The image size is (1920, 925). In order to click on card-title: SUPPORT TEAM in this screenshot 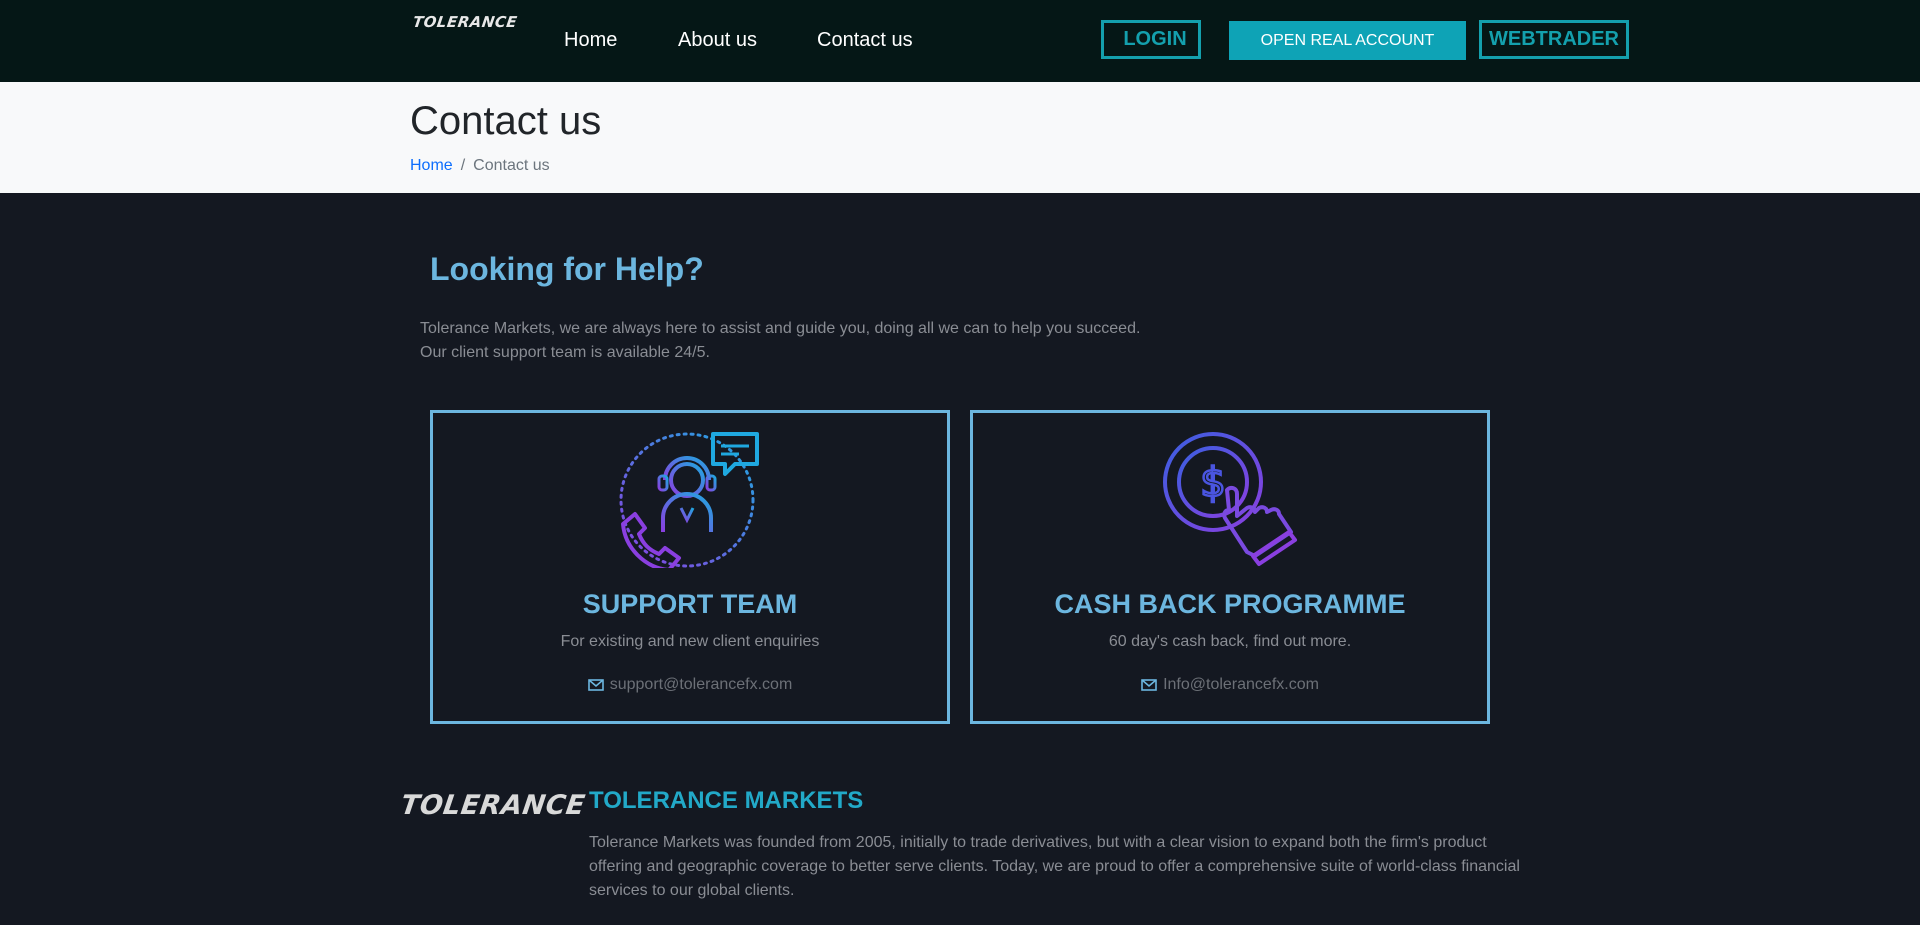, I will do `click(690, 604)`.